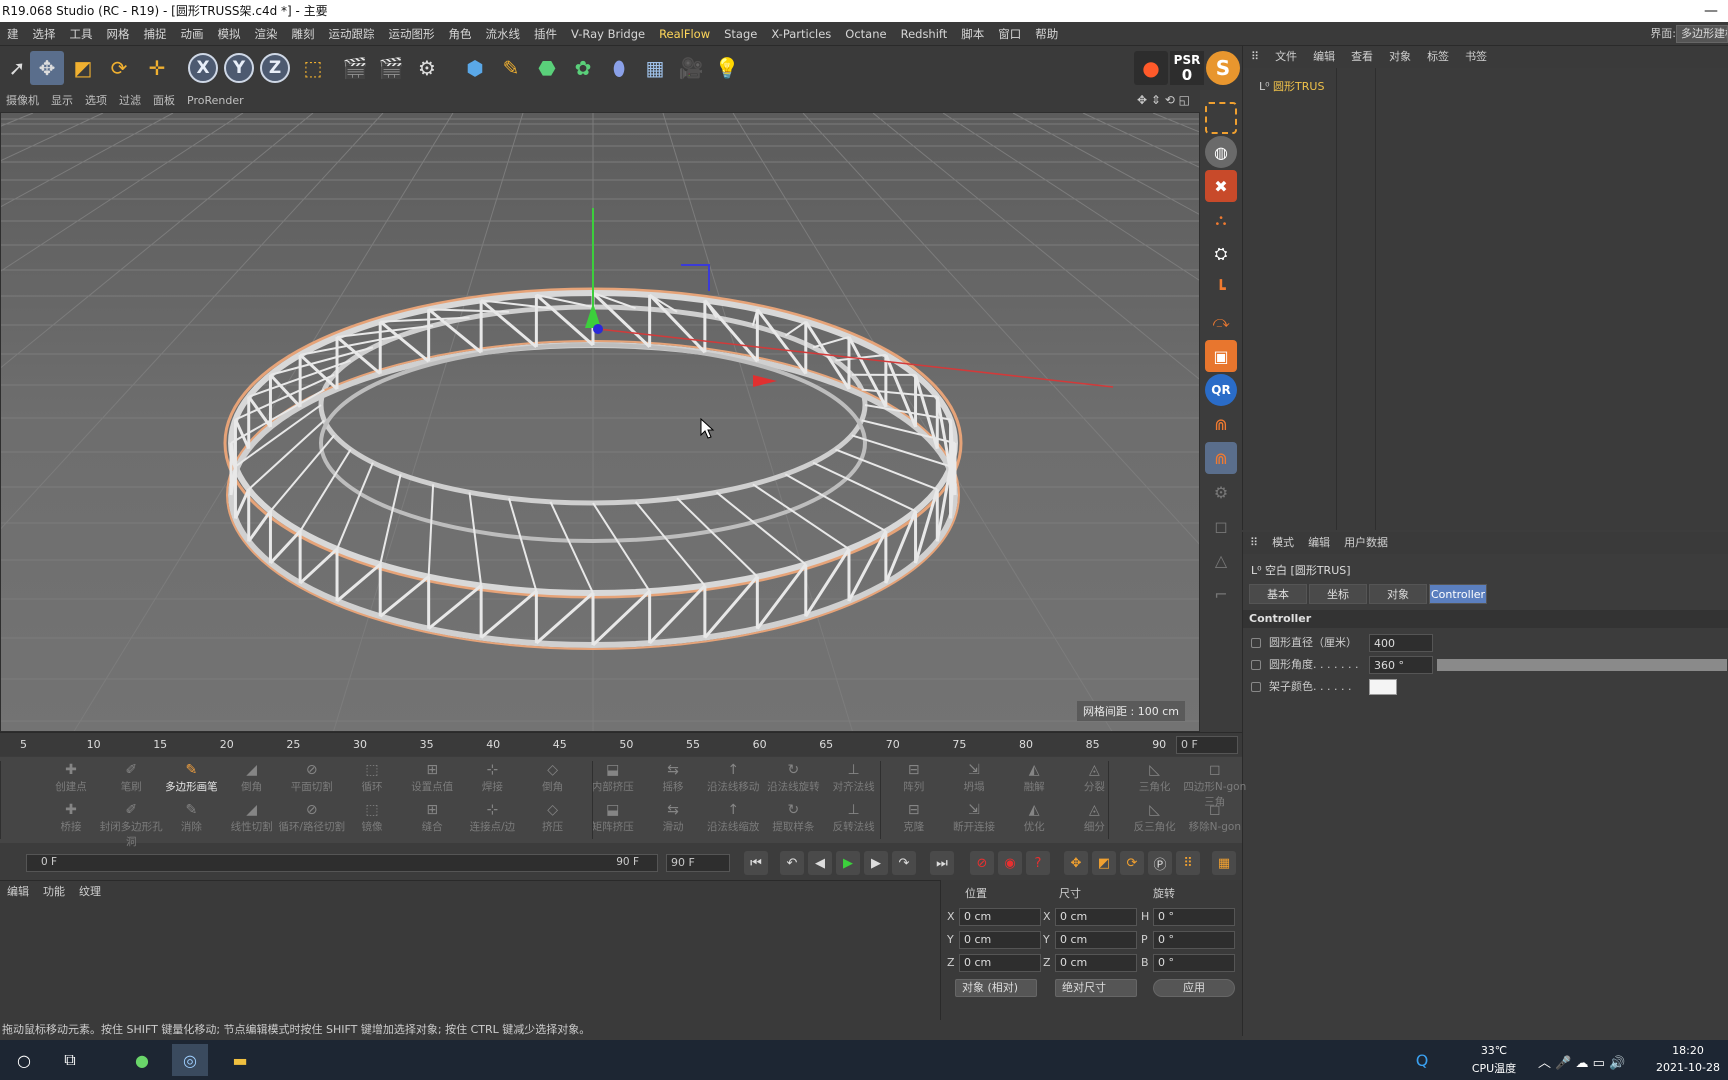 This screenshot has height=1080, width=1728. What do you see at coordinates (1221, 288) in the screenshot?
I see `polygons-mode-icon: ┗` at bounding box center [1221, 288].